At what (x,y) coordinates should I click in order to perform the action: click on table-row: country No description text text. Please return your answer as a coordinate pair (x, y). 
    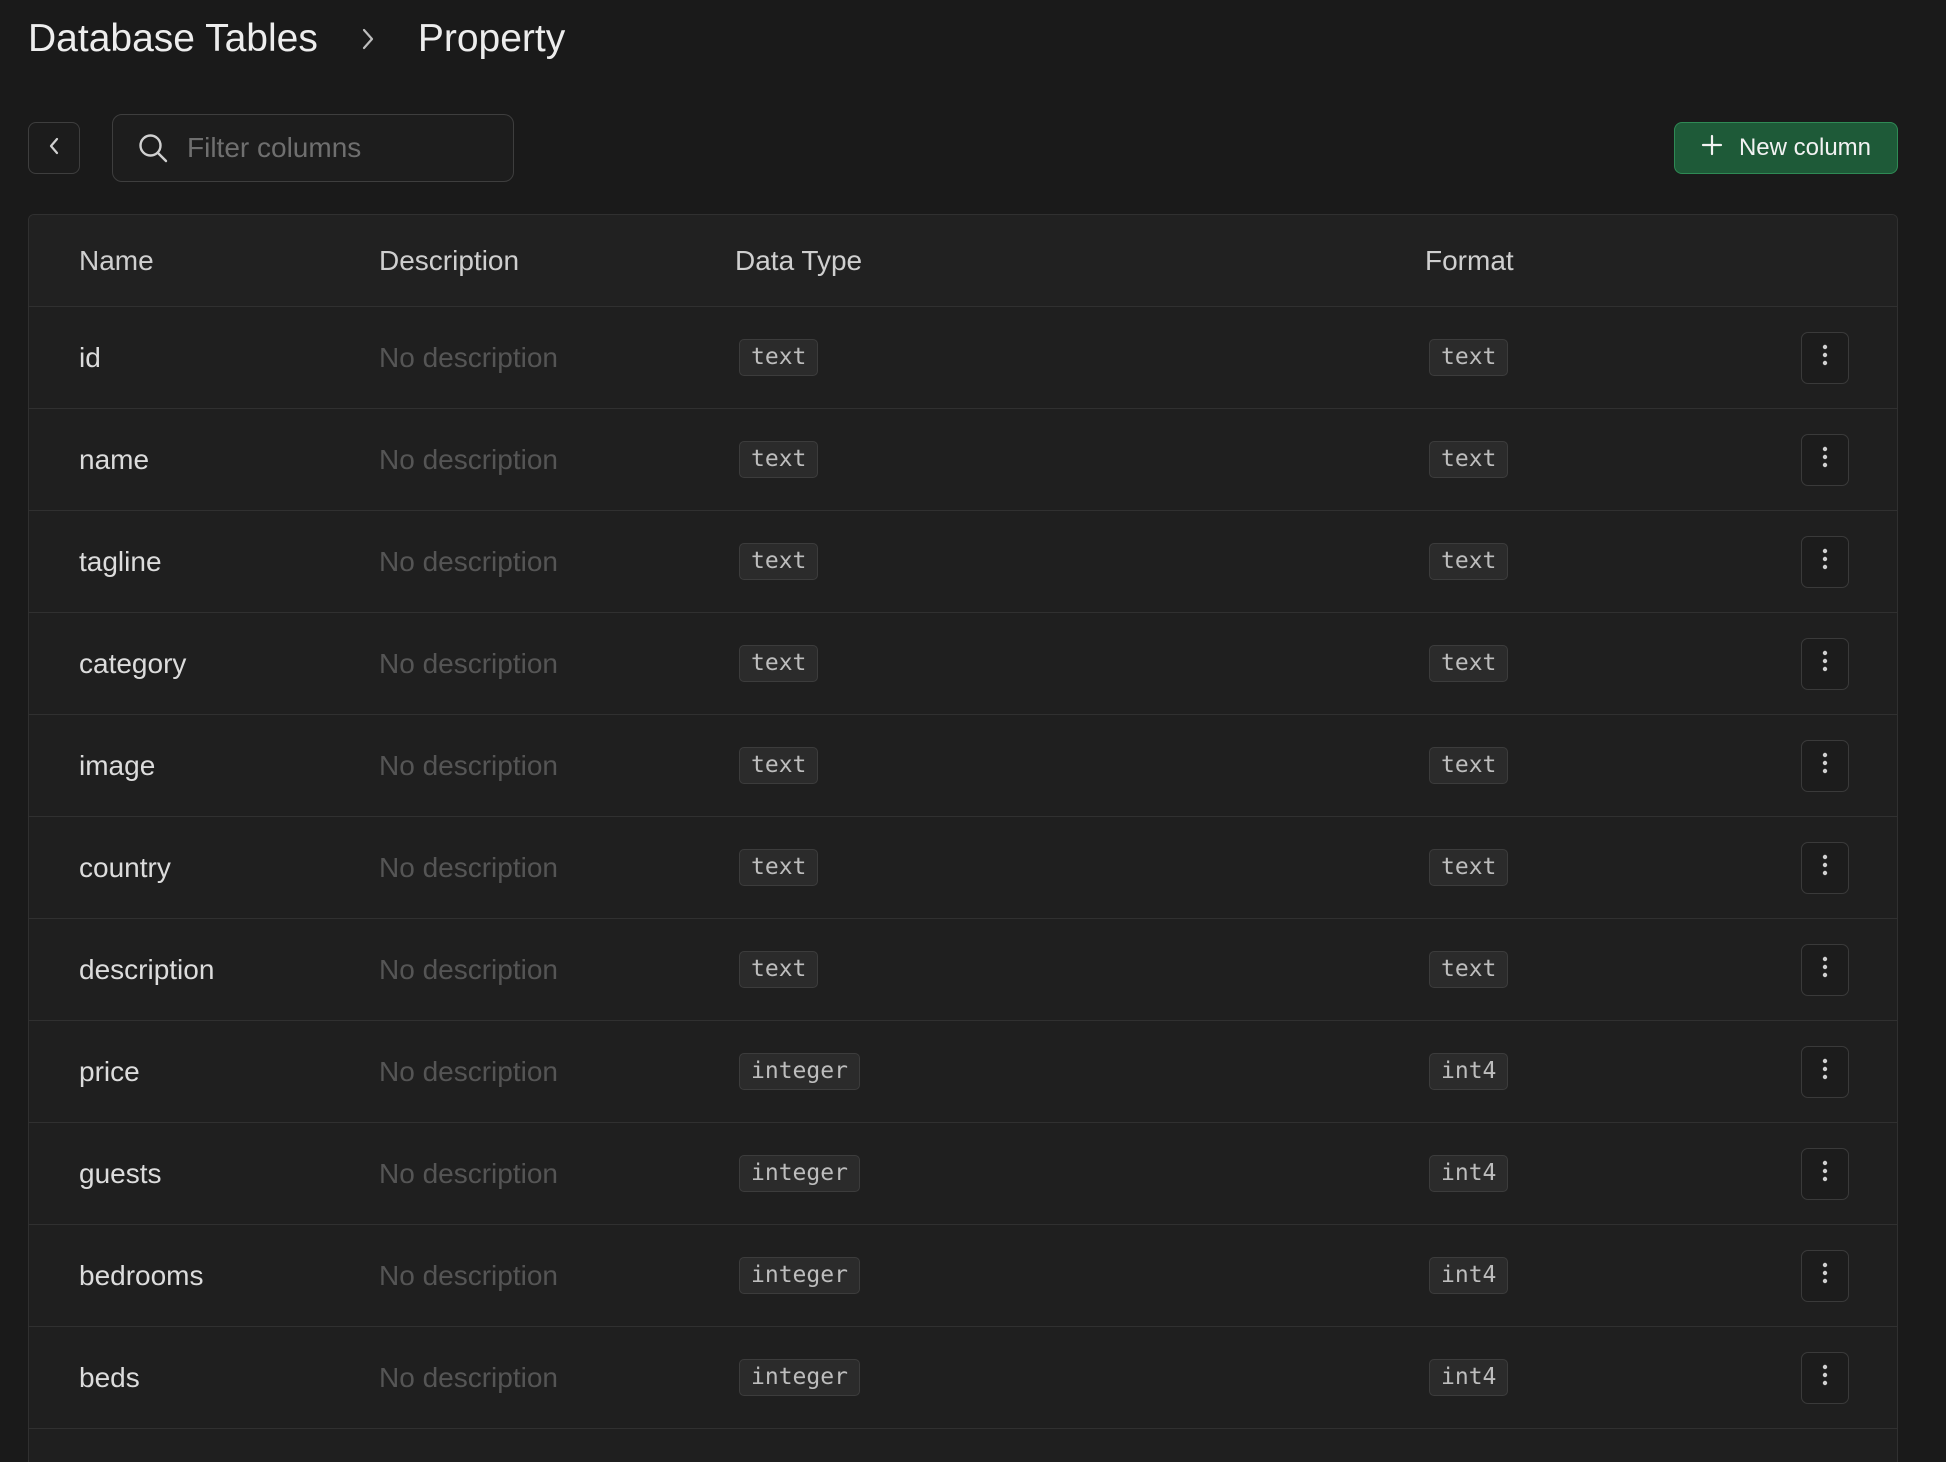
    Looking at the image, I should click on (963, 868).